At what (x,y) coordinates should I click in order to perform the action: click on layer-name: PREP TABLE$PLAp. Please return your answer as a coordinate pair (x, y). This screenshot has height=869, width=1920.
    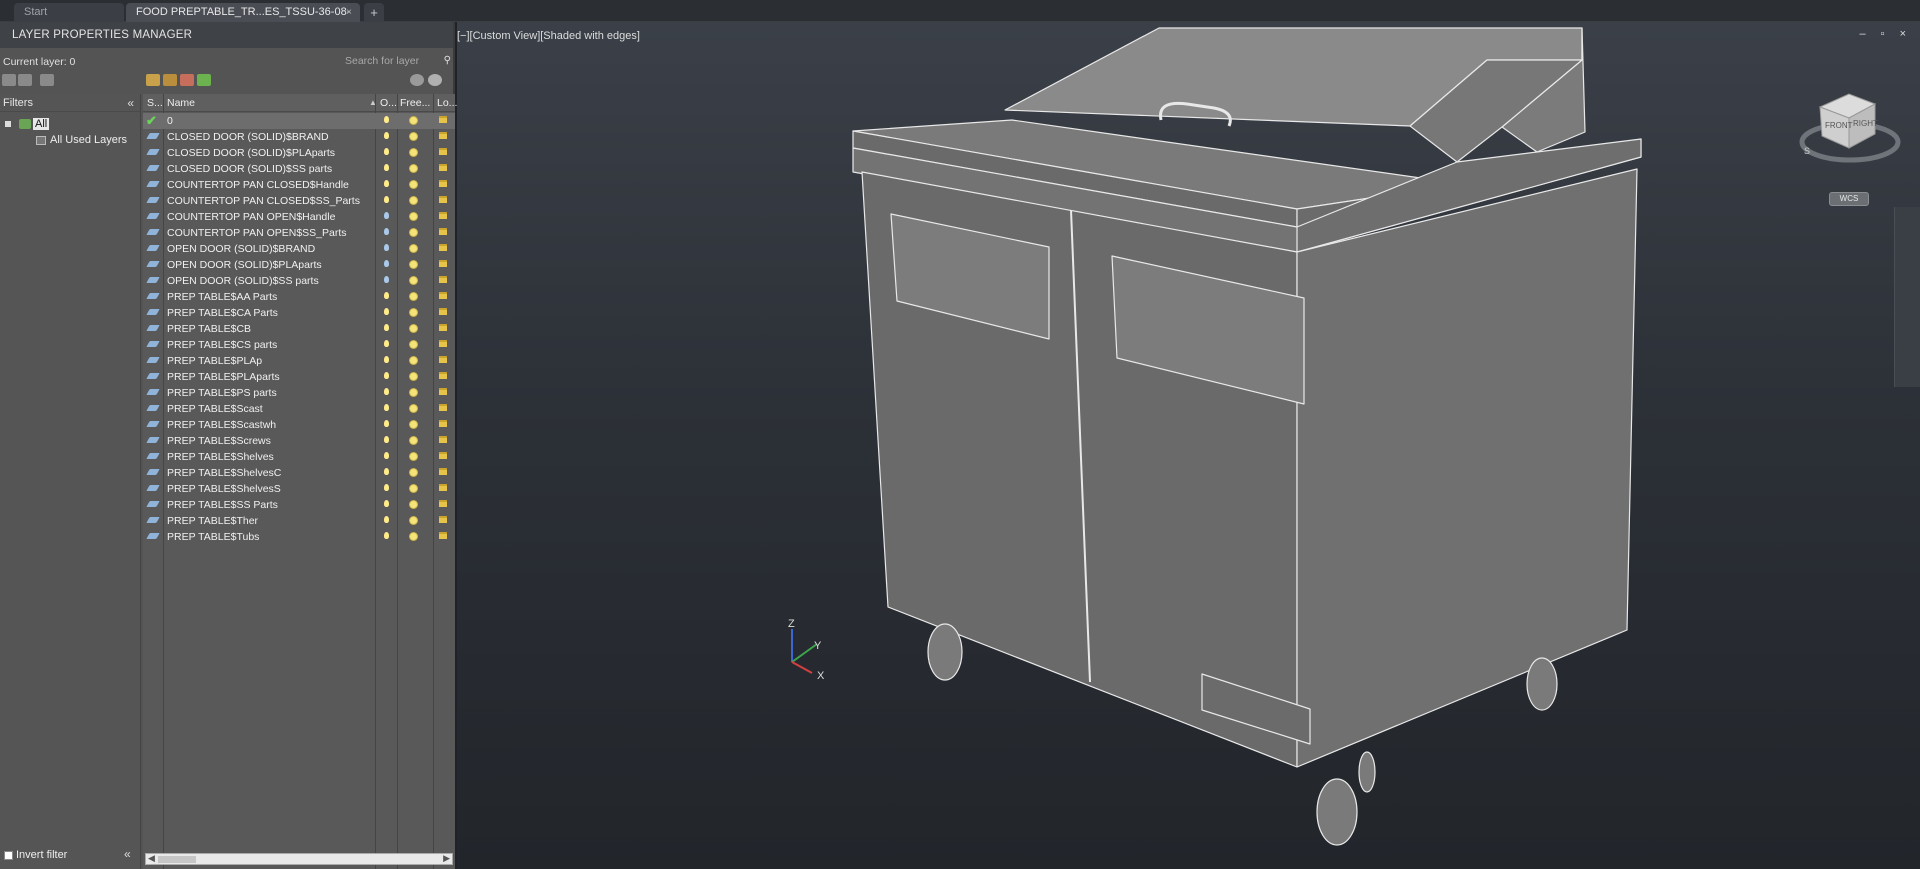
    Looking at the image, I should click on (214, 361).